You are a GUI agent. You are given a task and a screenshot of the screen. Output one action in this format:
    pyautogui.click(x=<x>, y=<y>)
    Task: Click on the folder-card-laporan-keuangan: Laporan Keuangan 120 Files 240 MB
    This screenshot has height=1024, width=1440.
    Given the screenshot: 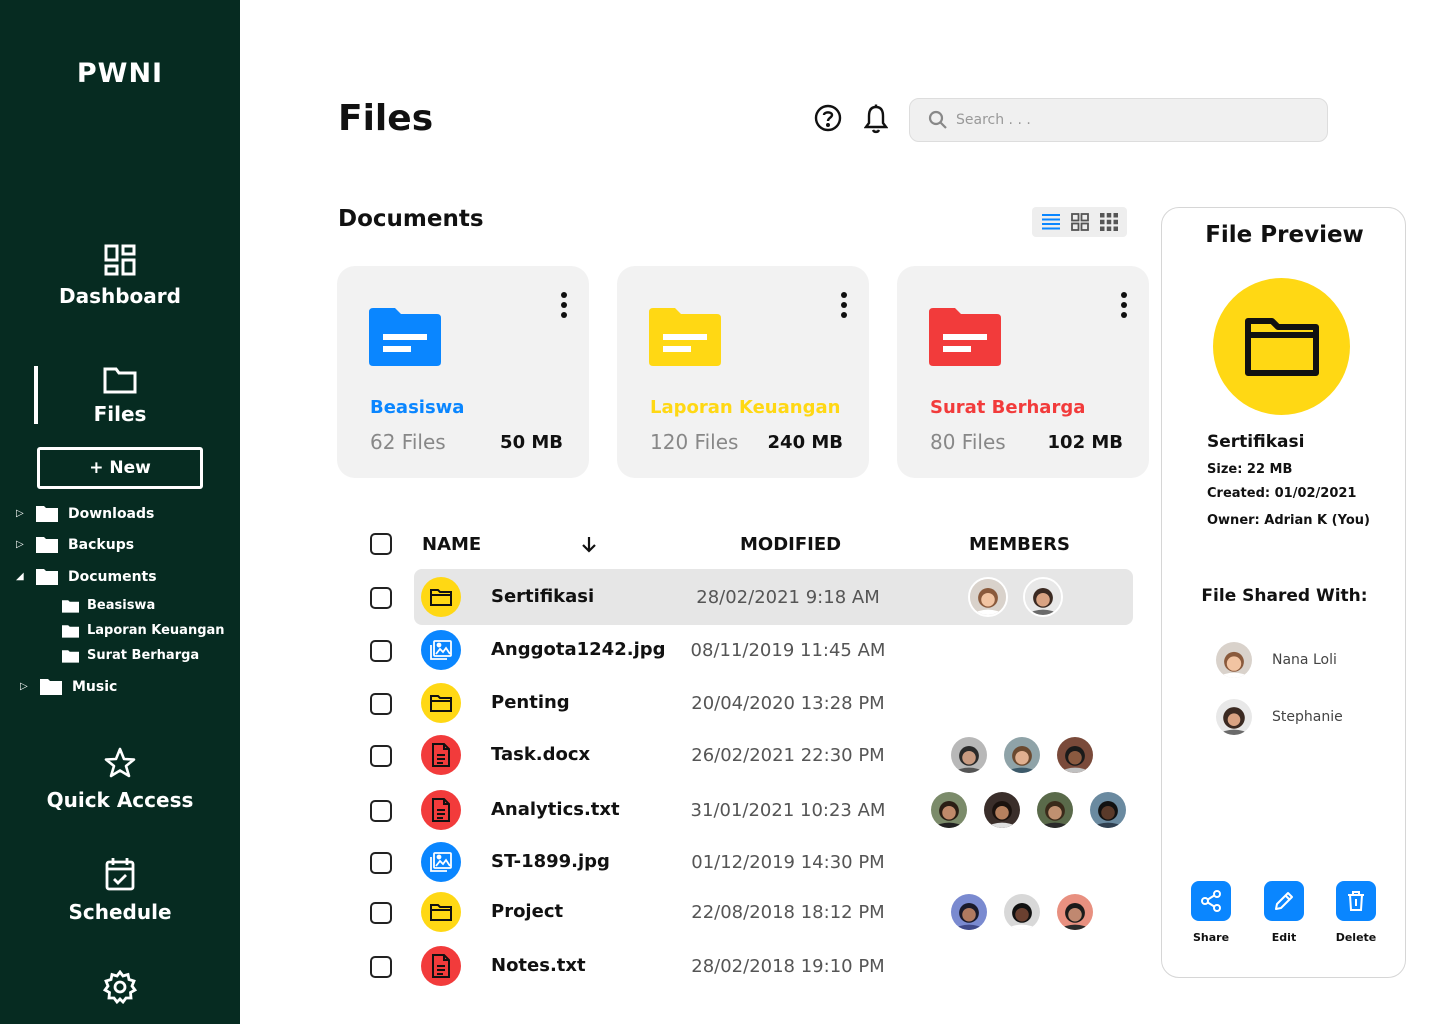 What is the action you would take?
    pyautogui.click(x=743, y=372)
    